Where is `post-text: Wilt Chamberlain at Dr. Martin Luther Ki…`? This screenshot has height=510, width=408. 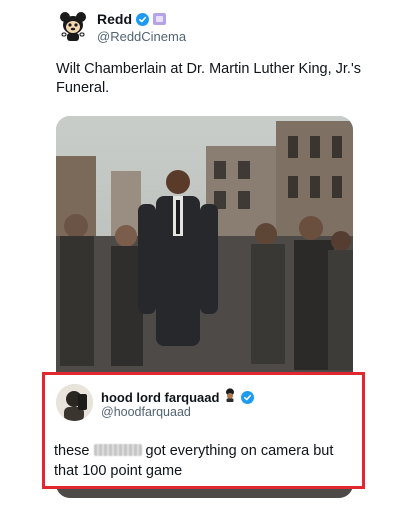
post-text: Wilt Chamberlain at Dr. Martin Luther Ki… is located at coordinates (208, 78).